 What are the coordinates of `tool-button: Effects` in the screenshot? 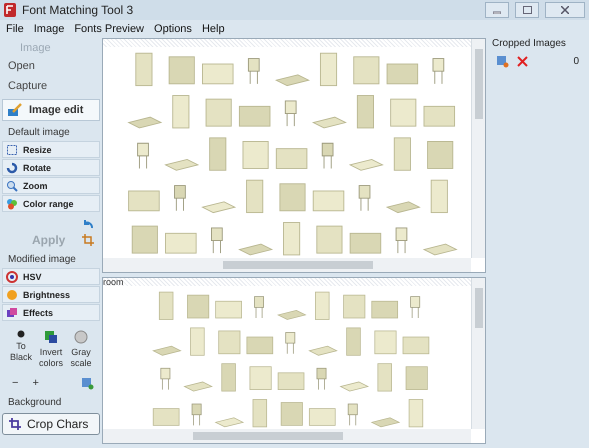 It's located at (51, 312).